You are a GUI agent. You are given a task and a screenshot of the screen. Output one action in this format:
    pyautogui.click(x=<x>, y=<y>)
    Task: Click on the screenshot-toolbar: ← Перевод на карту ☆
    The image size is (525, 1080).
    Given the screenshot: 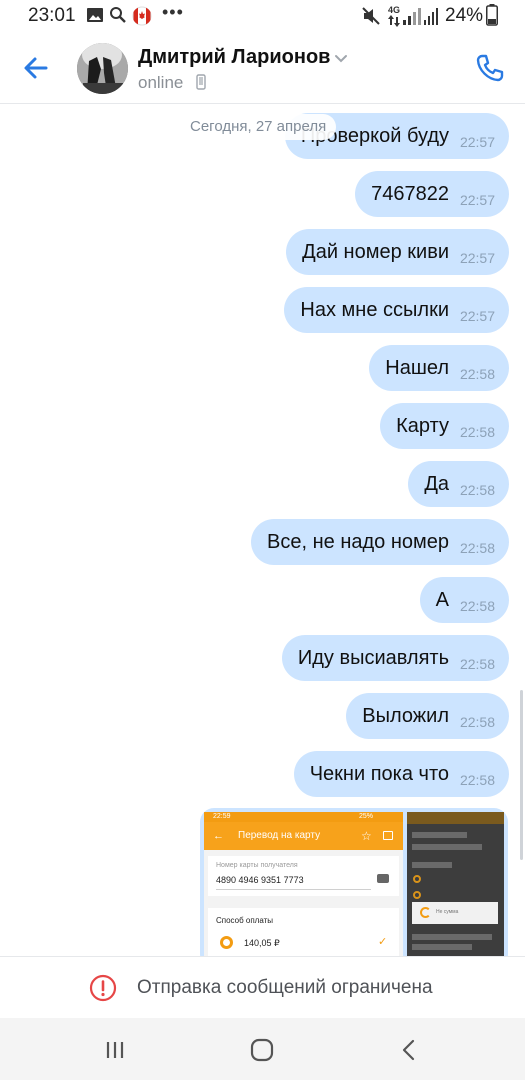 What is the action you would take?
    pyautogui.click(x=303, y=836)
    